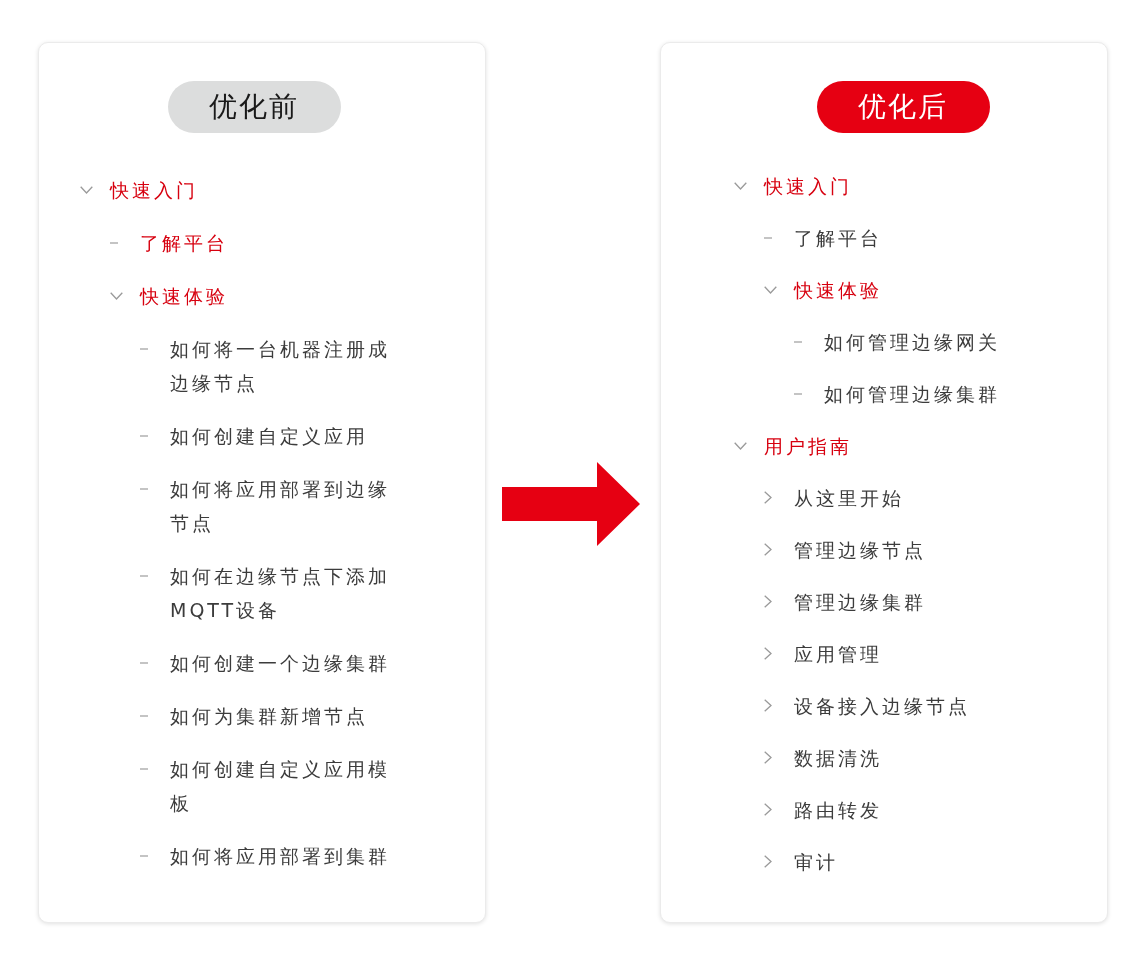  I want to click on nav-item: 设备接入边缘节点, so click(882, 706).